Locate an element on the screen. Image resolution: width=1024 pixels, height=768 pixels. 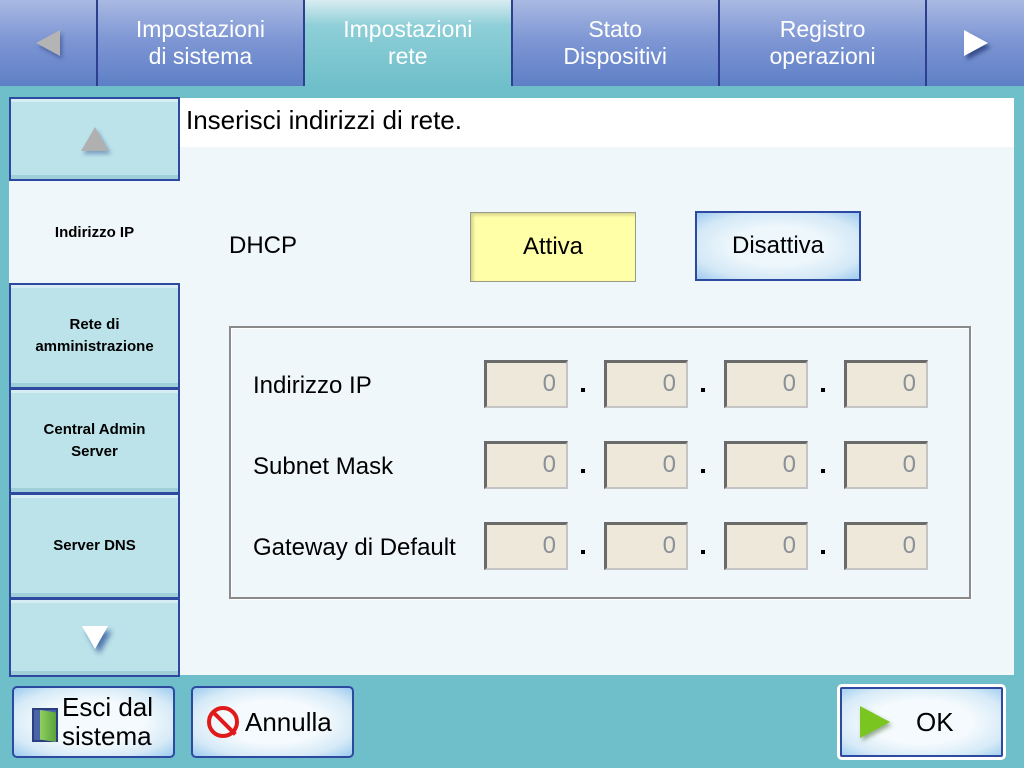
logout-button: Esci dal sistema is located at coordinates (93, 722).